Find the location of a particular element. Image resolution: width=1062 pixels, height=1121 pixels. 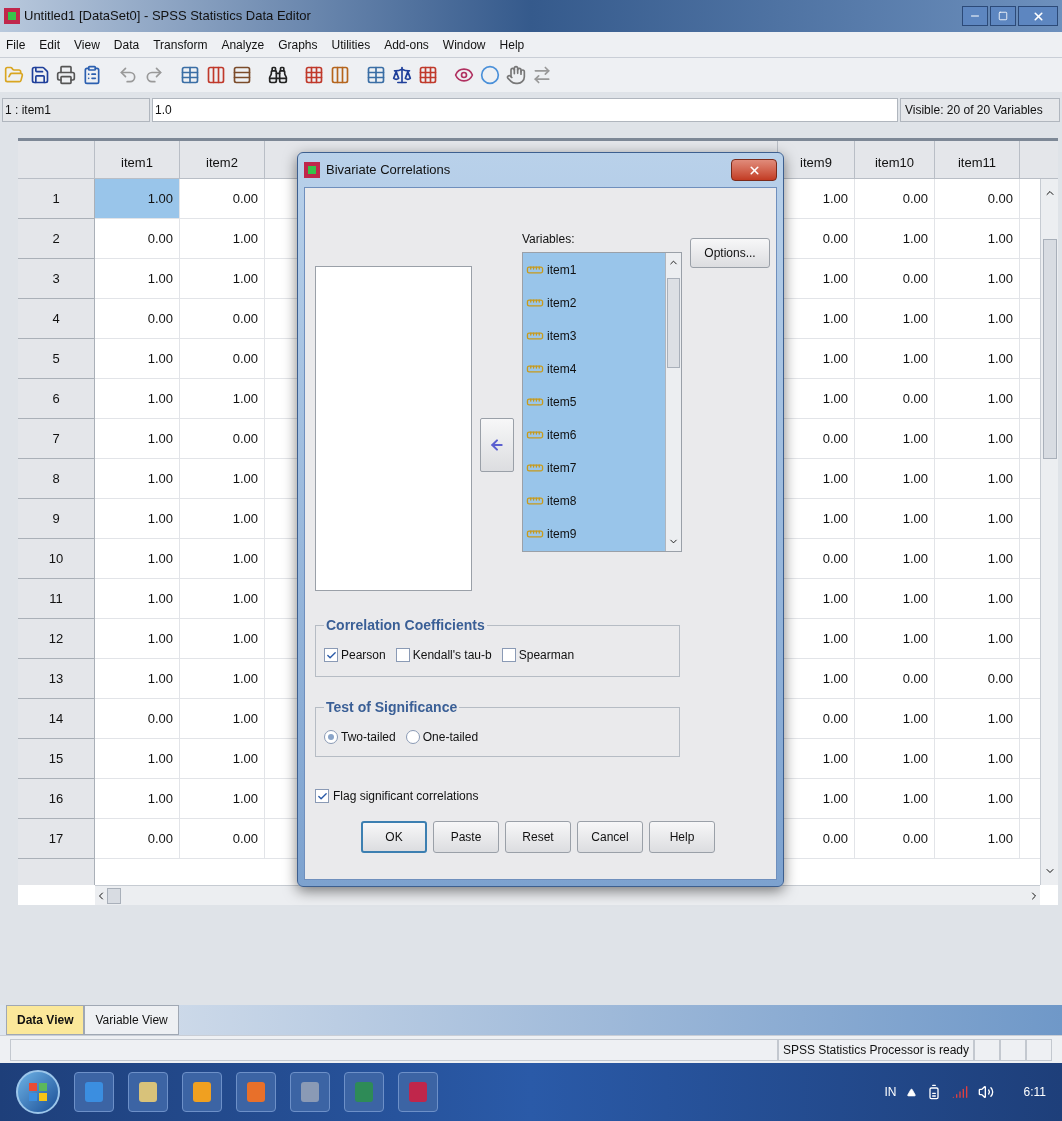

radio-label: One-tailed is located at coordinates (450, 737).